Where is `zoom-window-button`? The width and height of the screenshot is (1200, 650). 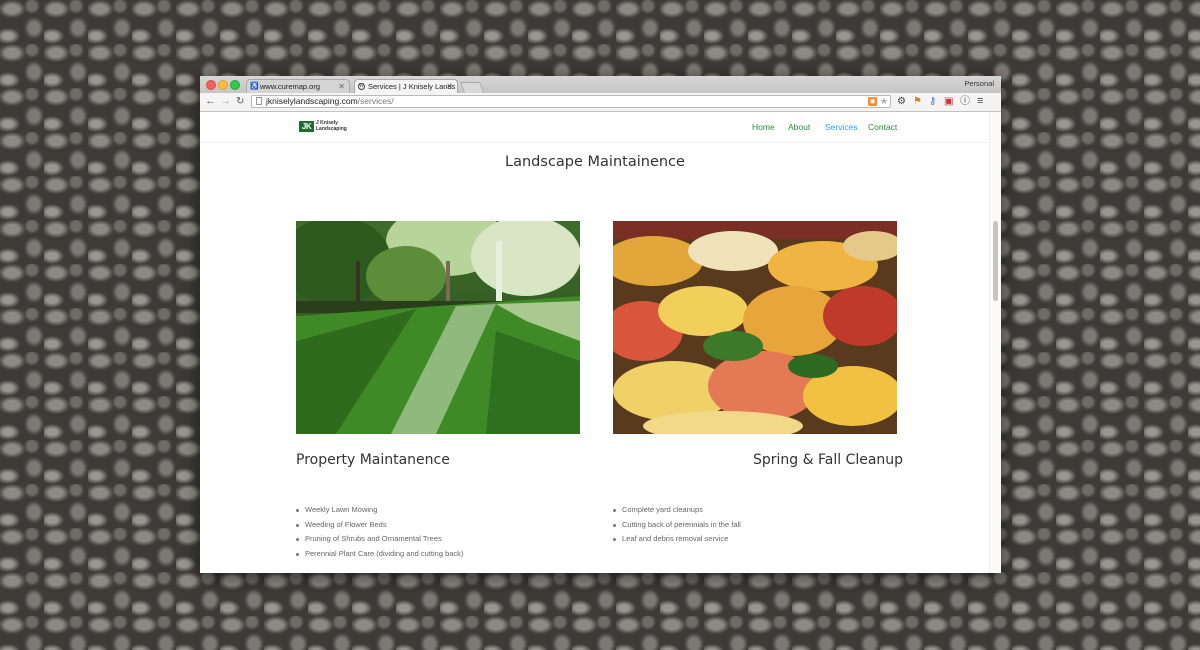
zoom-window-button is located at coordinates (235, 85).